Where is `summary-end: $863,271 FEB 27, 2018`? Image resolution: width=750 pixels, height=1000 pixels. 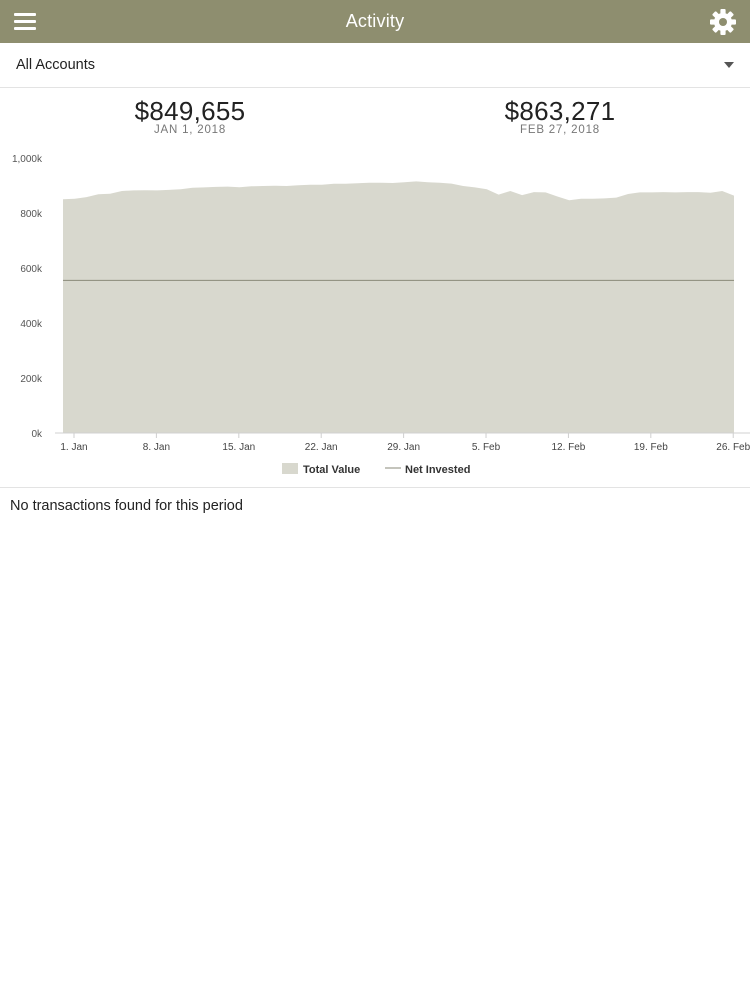
summary-end: $863,271 FEB 27, 2018 is located at coordinates (560, 115).